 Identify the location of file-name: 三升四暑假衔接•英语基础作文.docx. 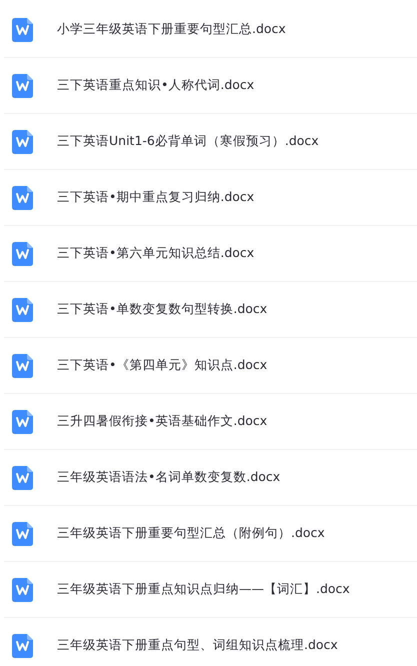
(162, 421).